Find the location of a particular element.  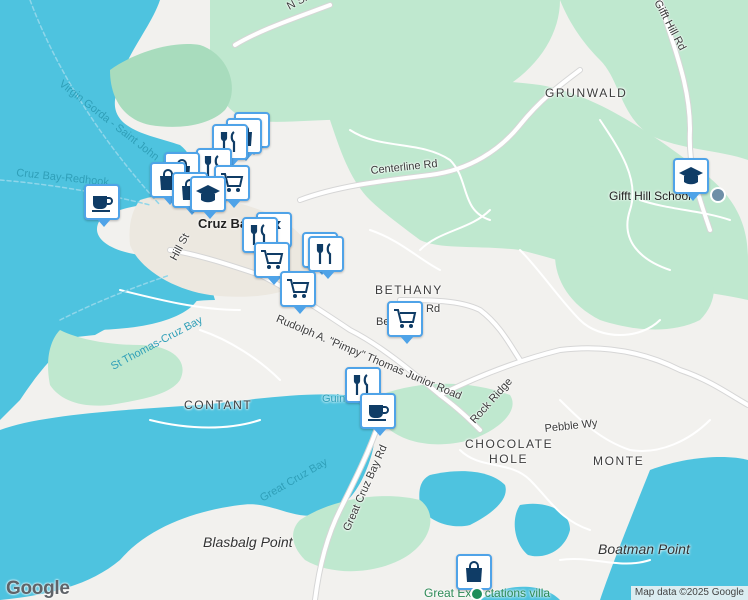

restaurant-marker is located at coordinates (326, 257).